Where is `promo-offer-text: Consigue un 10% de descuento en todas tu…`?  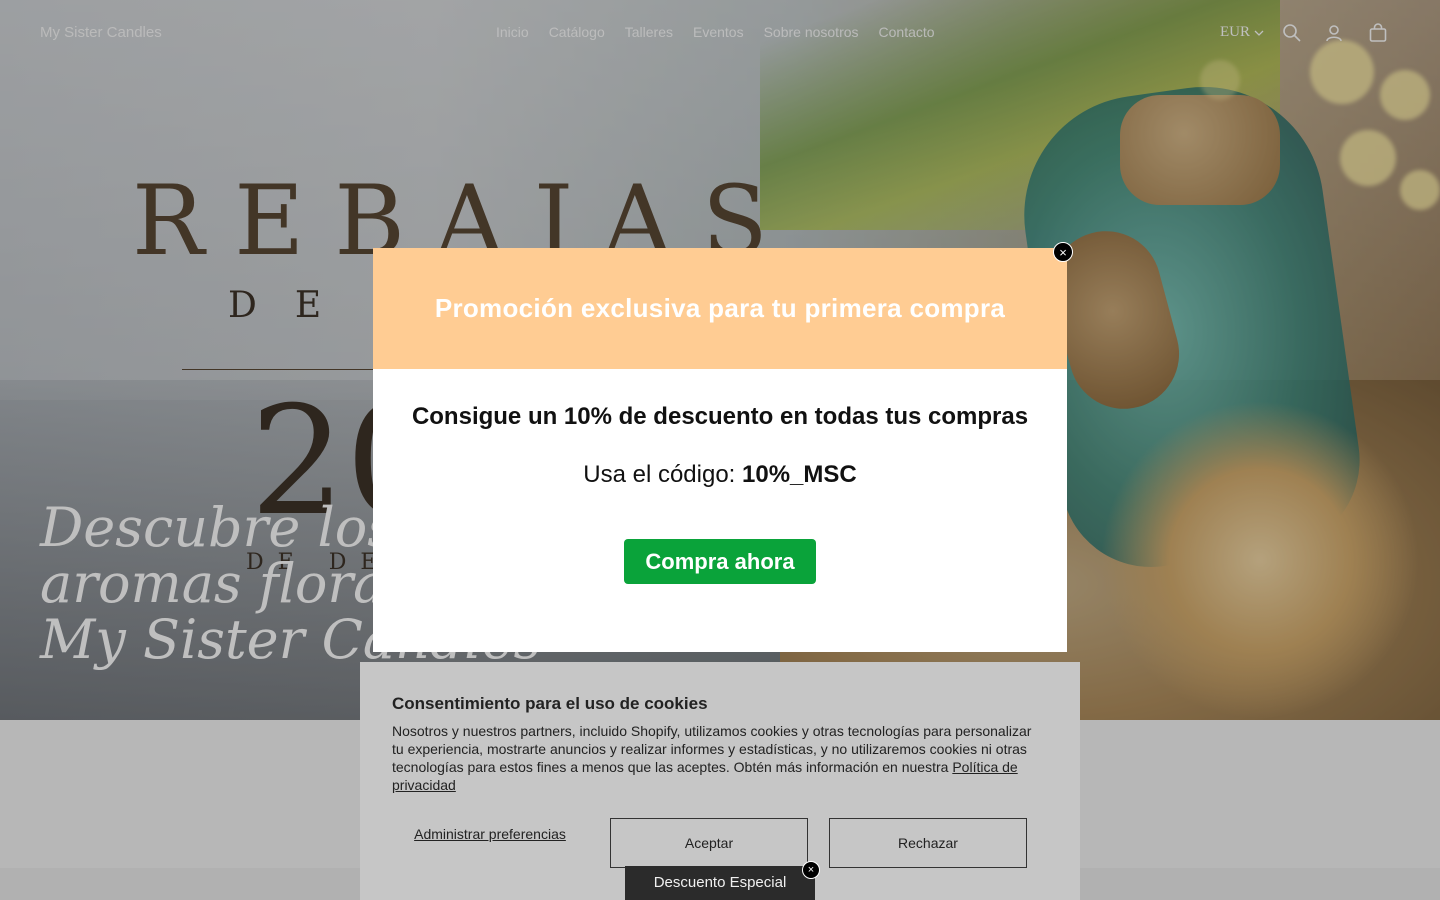
promo-offer-text: Consigue un 10% de descuento en todas tu… is located at coordinates (720, 416).